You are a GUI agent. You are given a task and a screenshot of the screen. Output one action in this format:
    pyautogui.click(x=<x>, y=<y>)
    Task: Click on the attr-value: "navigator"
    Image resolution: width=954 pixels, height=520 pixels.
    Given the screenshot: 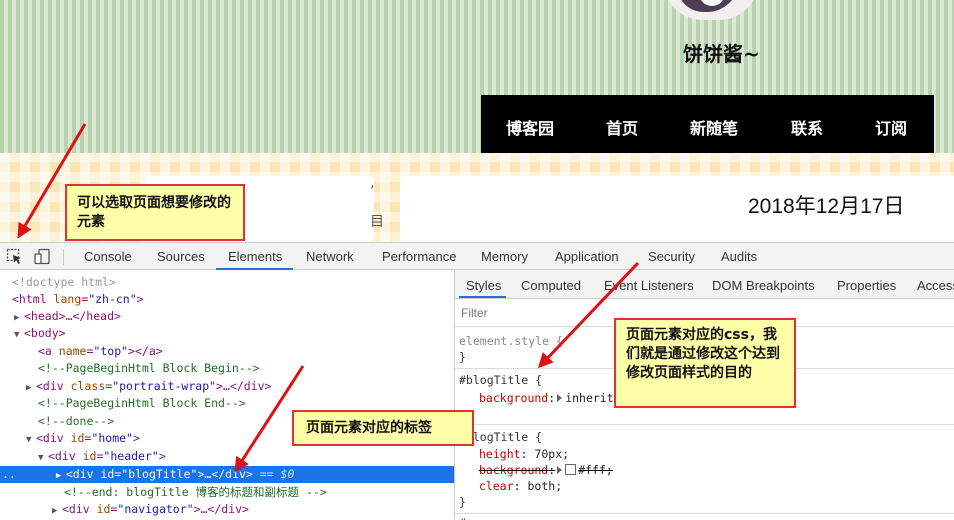 What is the action you would take?
    pyautogui.click(x=155, y=509)
    